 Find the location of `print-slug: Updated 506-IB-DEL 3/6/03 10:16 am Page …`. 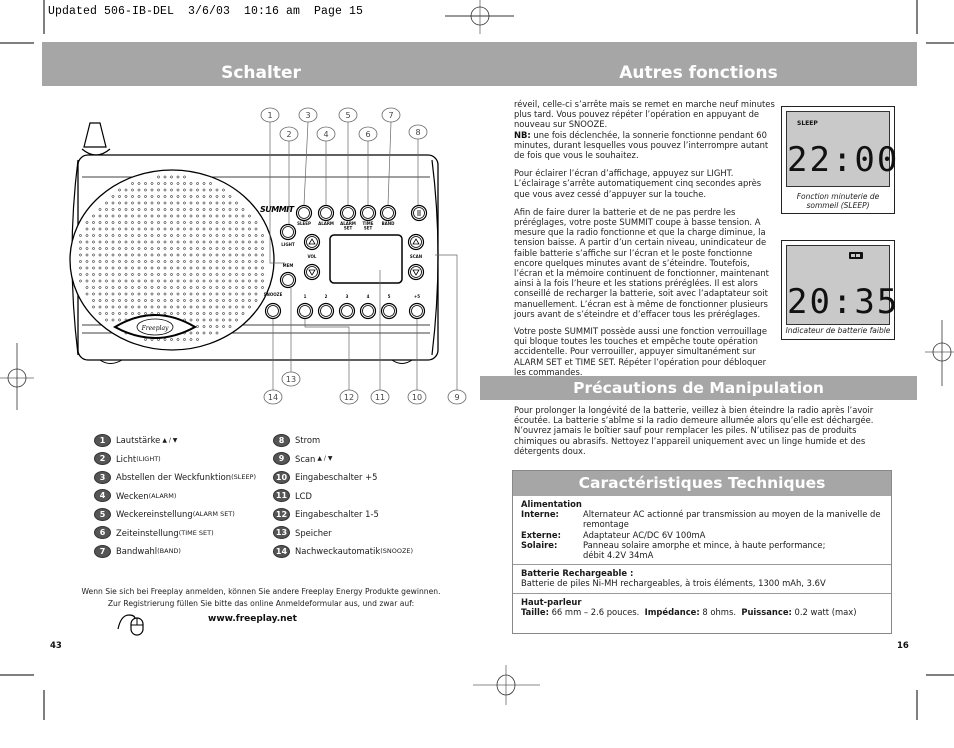

print-slug: Updated 506-IB-DEL 3/6/03 10:16 am Page … is located at coordinates (206, 11).